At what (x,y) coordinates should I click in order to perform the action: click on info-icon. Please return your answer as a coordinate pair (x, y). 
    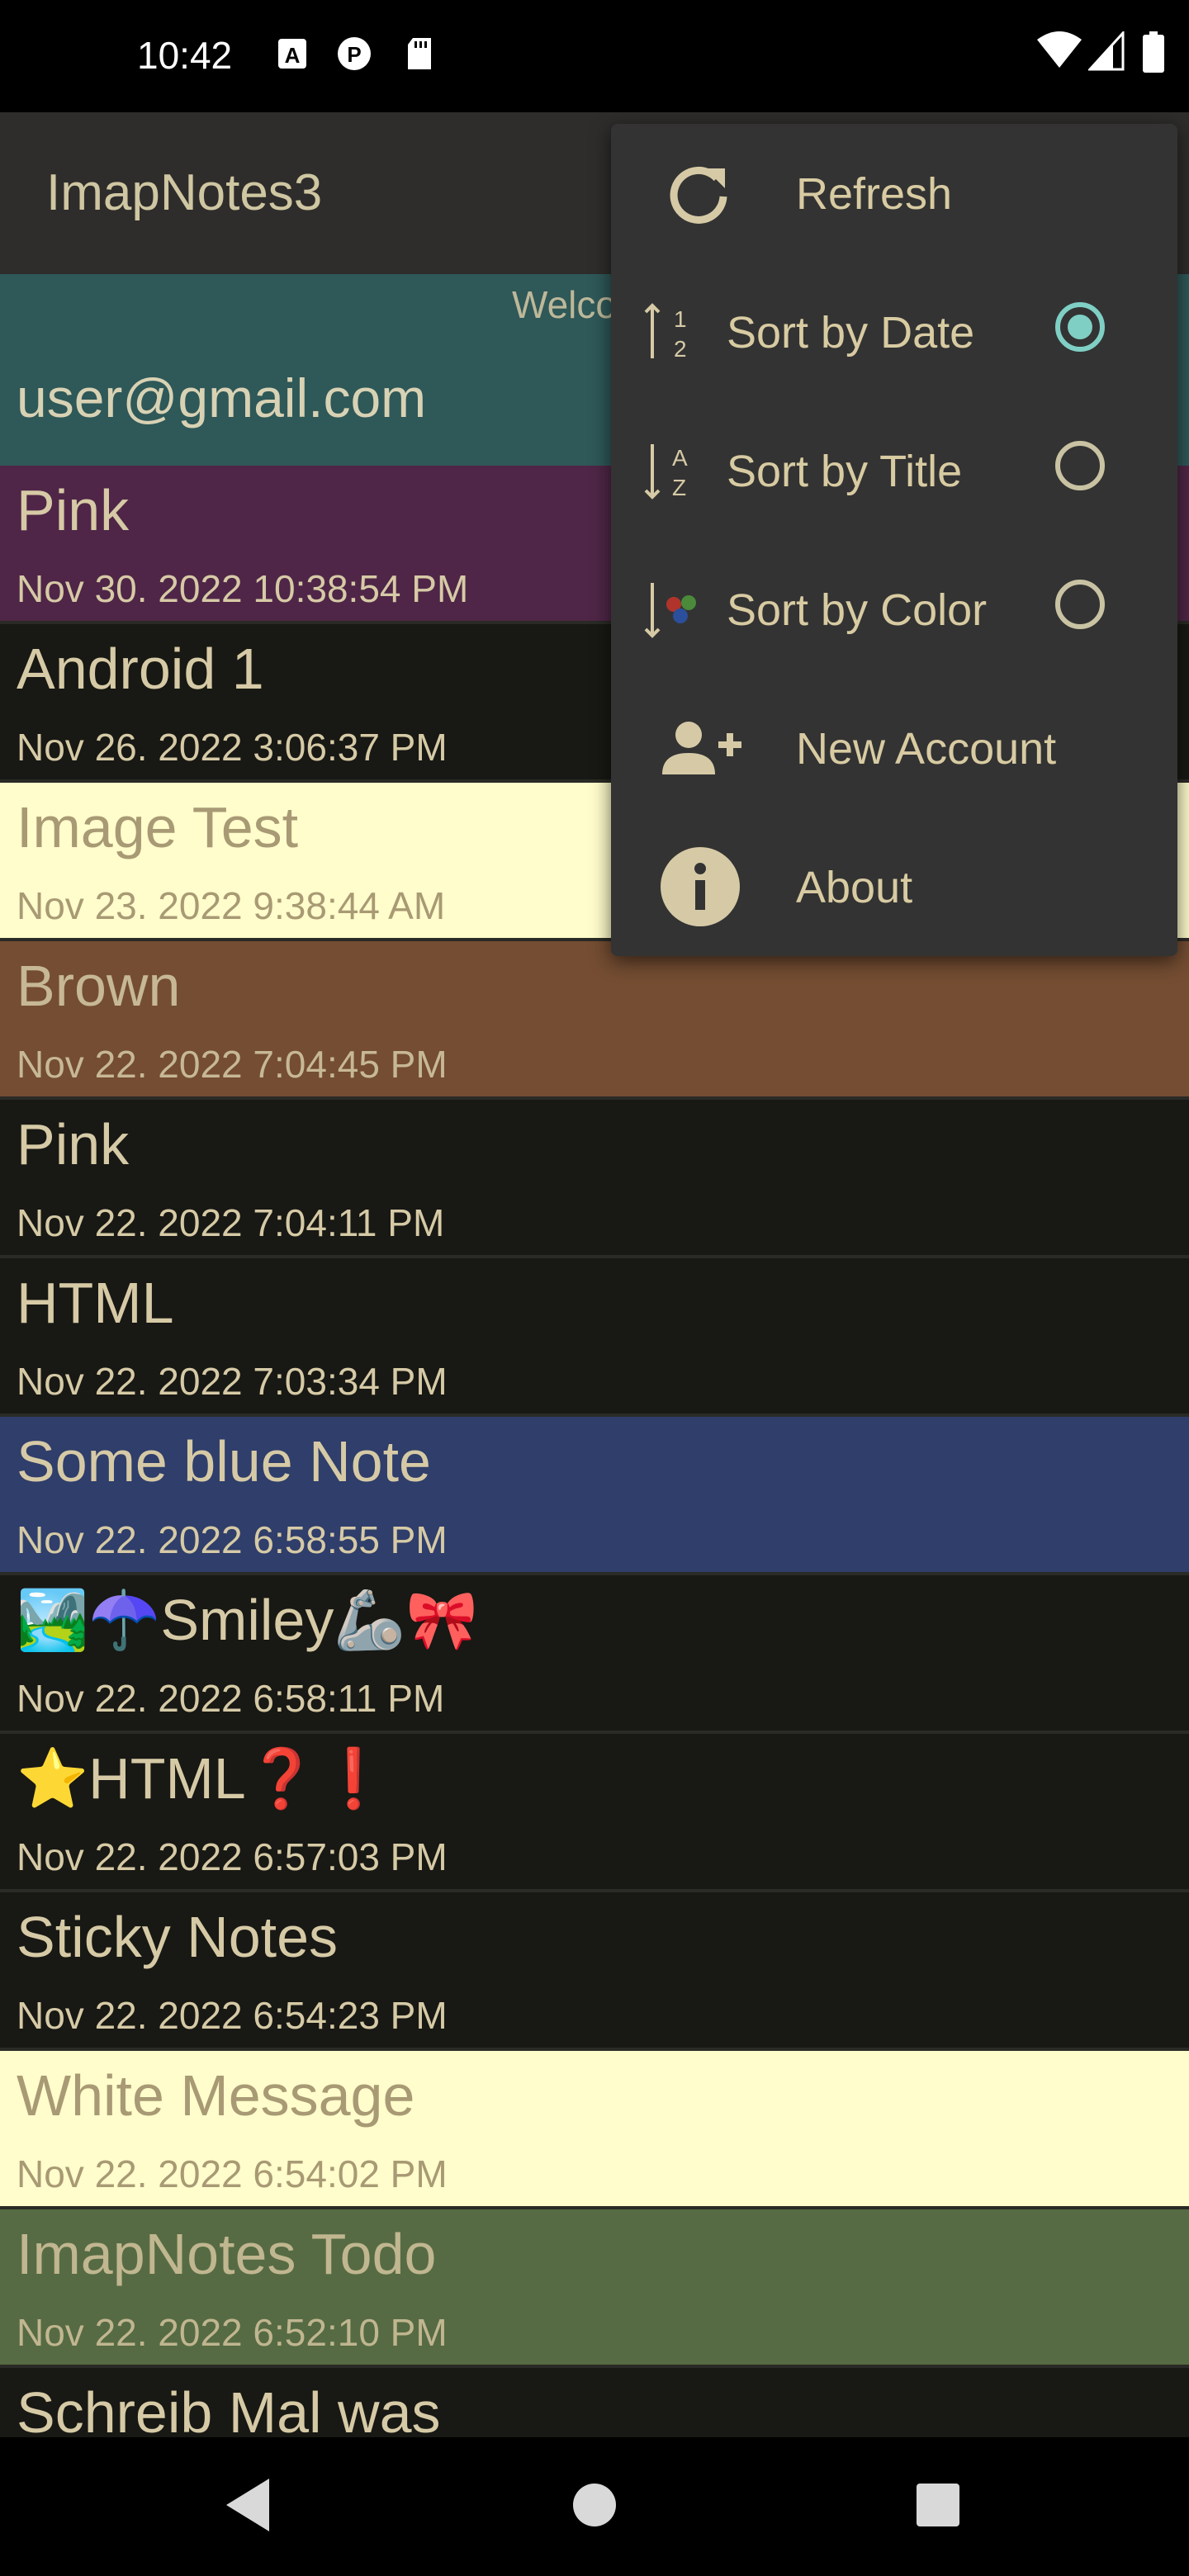
    Looking at the image, I should click on (700, 886).